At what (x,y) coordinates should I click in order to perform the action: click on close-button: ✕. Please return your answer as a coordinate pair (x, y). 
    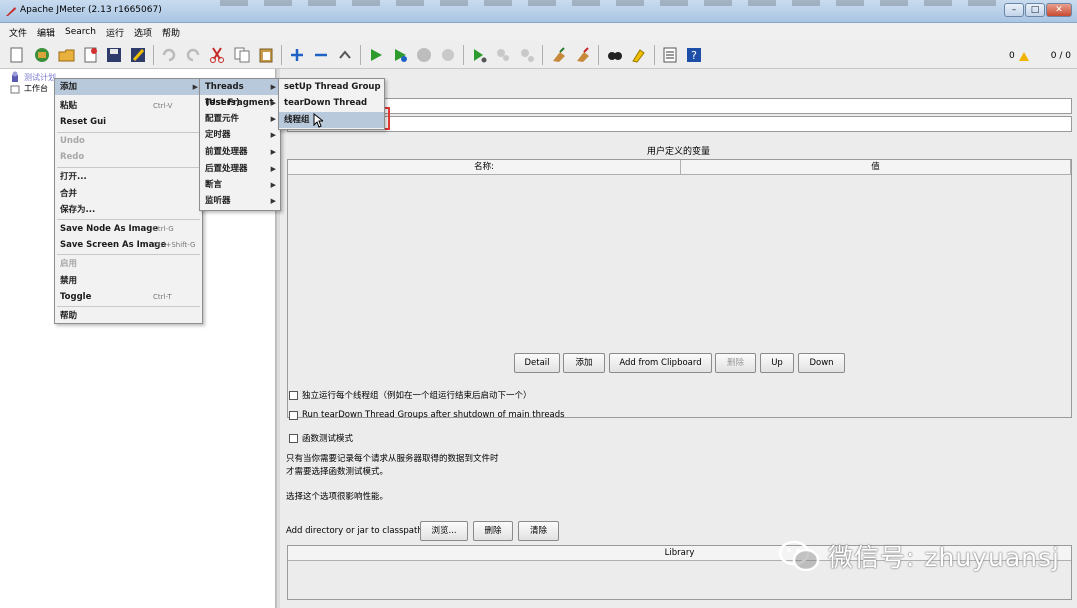
    Looking at the image, I should click on (1059, 10).